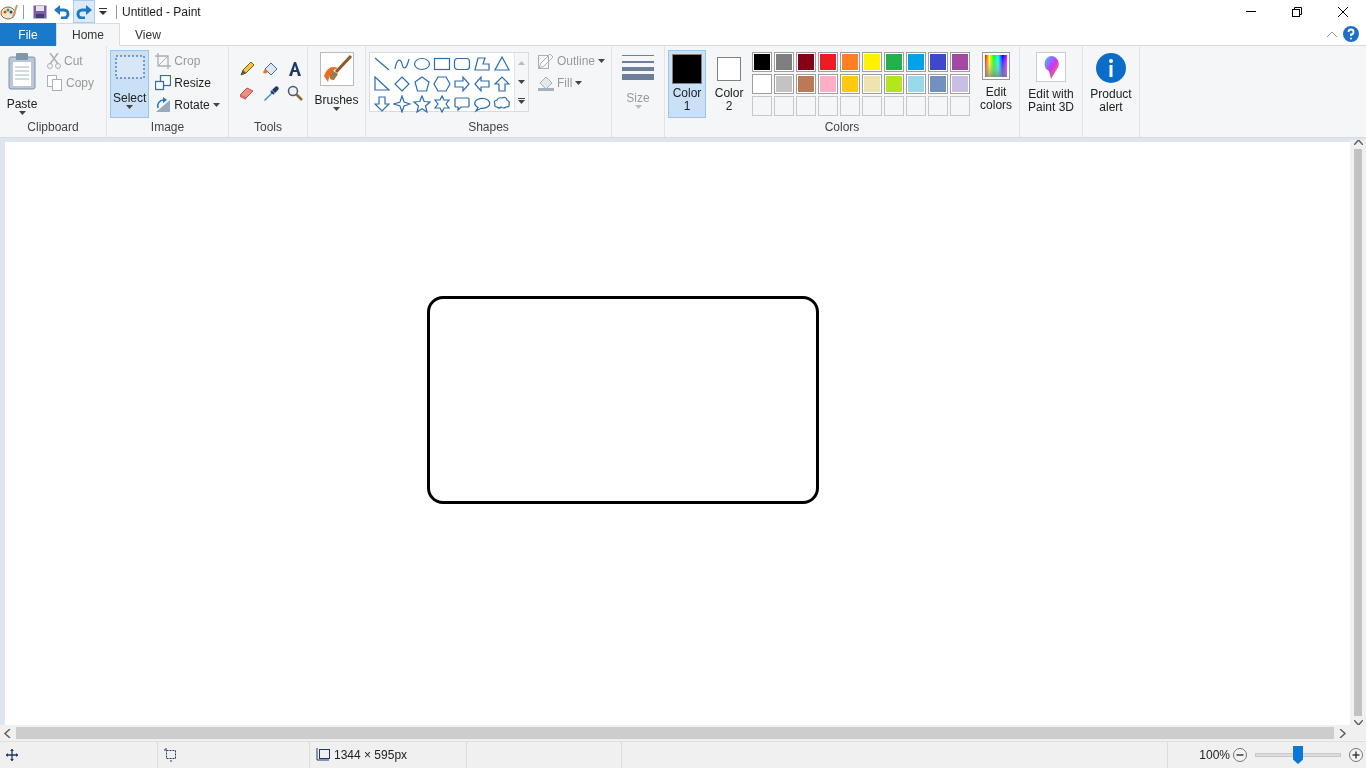 The height and width of the screenshot is (768, 1366). I want to click on letter-a-icon, so click(295, 69).